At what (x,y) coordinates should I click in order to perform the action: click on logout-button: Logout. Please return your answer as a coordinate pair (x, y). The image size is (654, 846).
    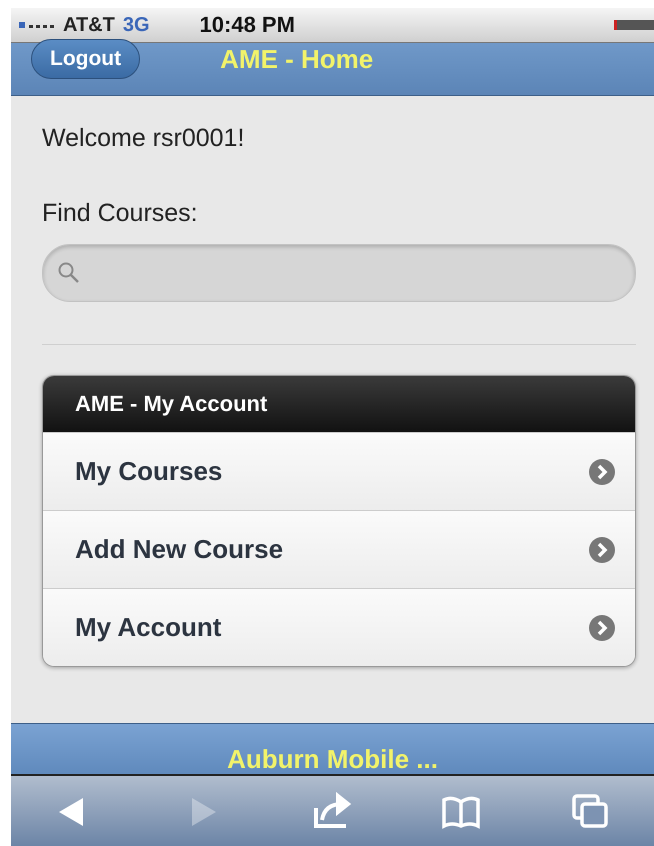
    Looking at the image, I should click on (85, 59).